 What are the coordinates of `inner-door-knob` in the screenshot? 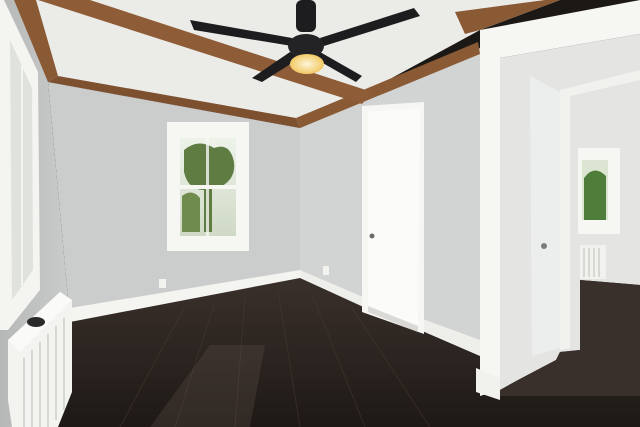 It's located at (544, 246).